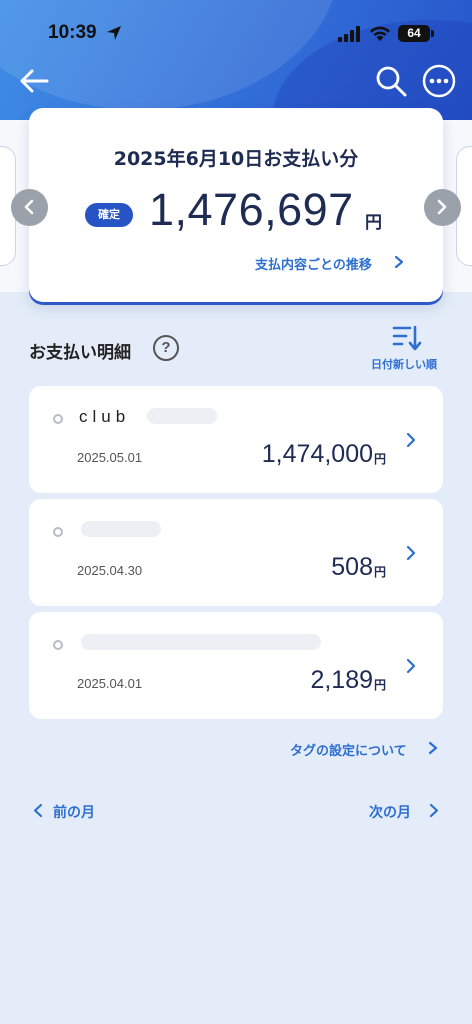  Describe the element at coordinates (380, 33) in the screenshot. I see `wifi-icon` at that location.